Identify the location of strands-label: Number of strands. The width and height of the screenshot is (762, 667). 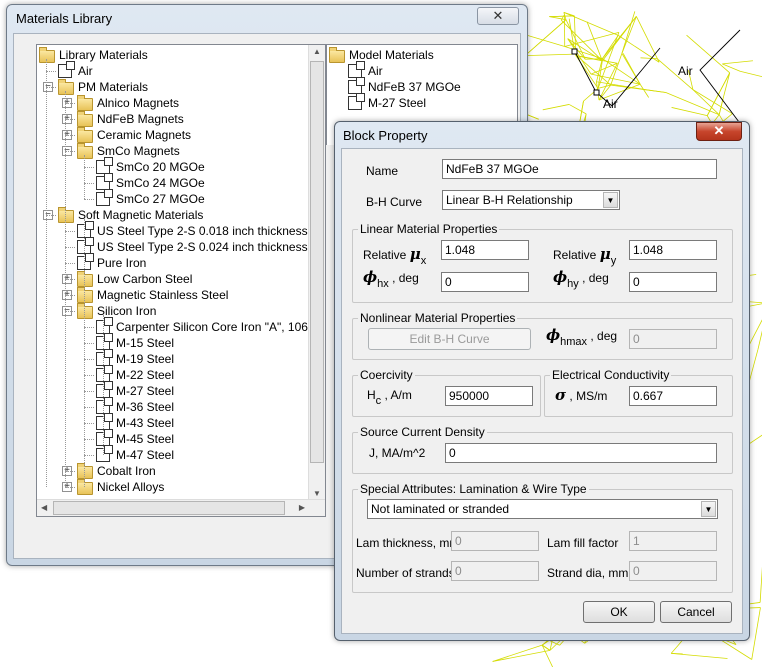
(405, 573).